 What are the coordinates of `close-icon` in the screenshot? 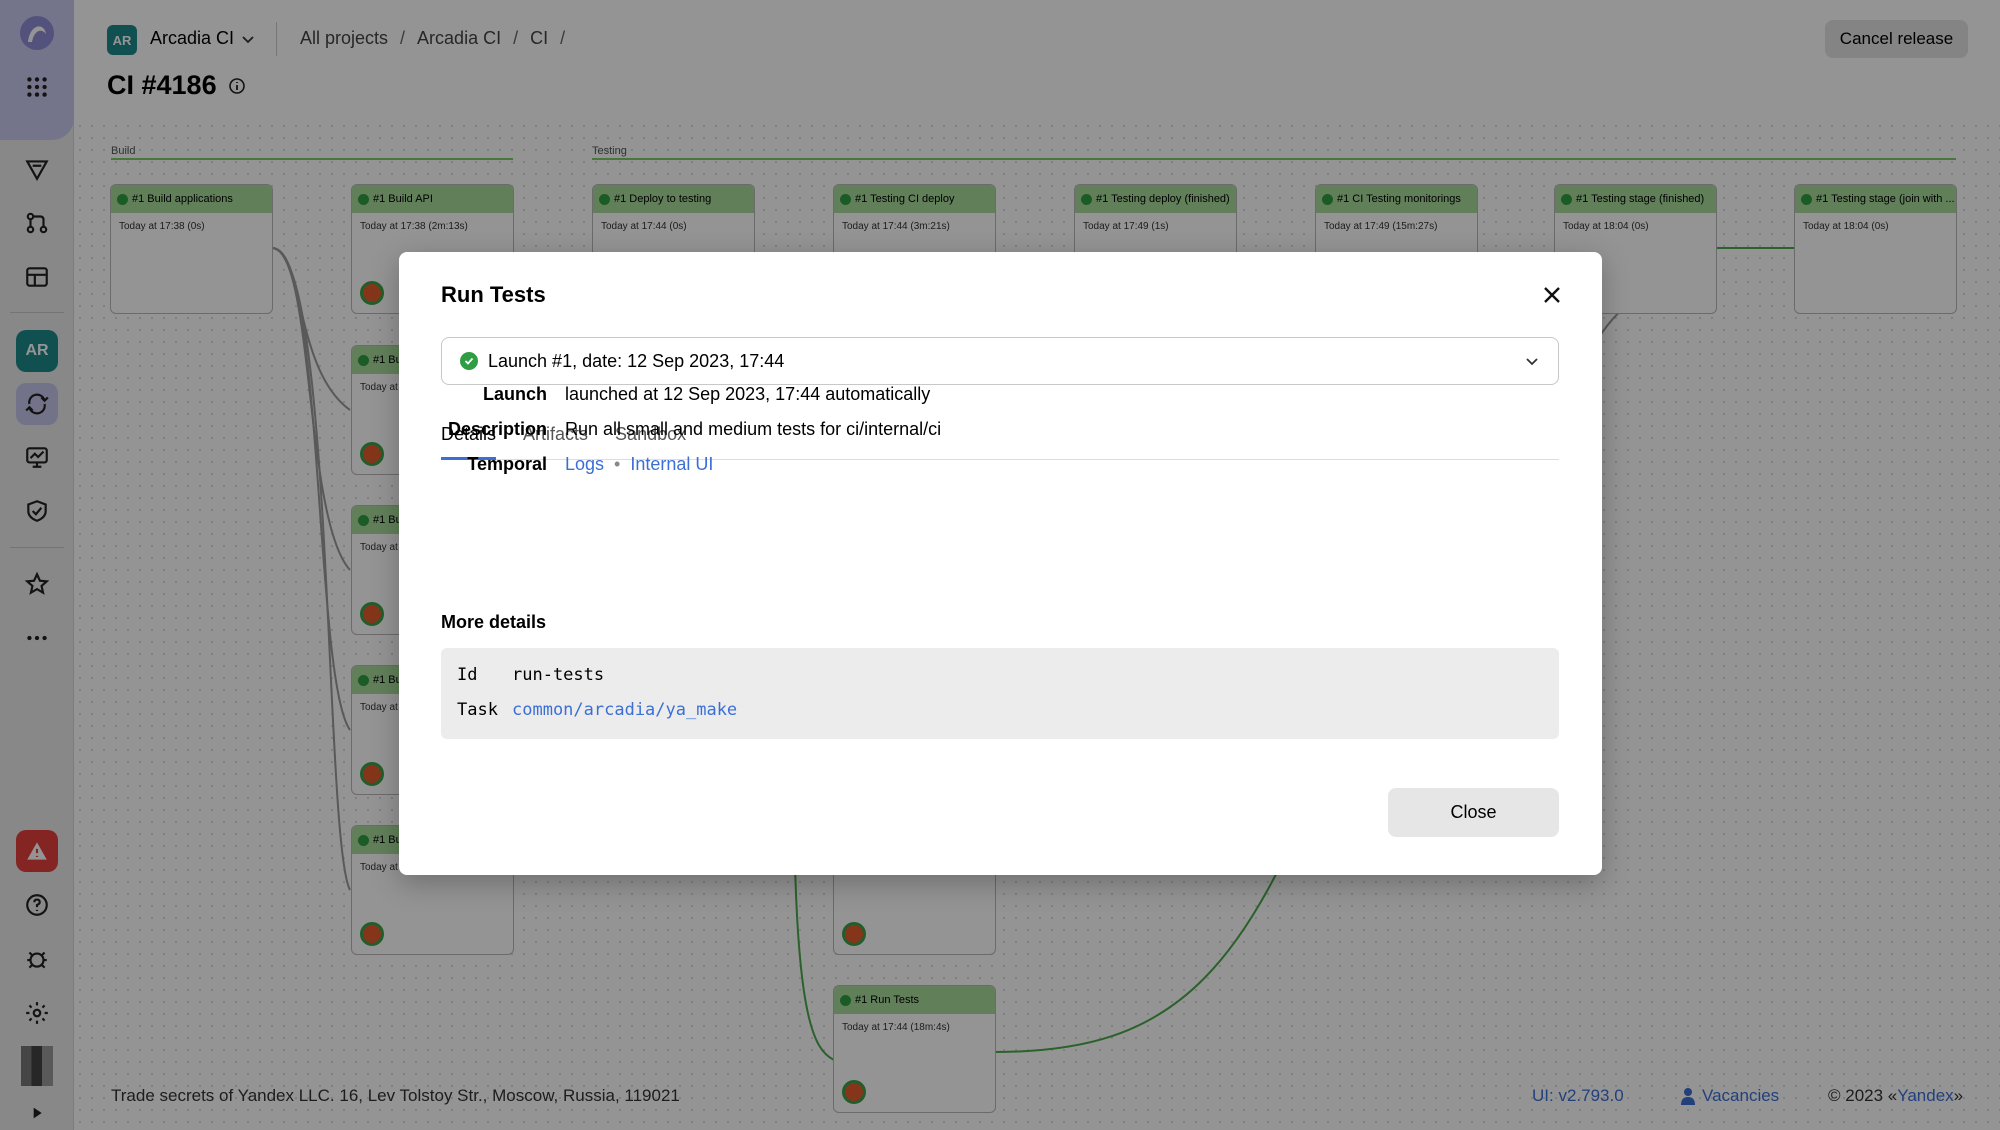 It's located at (1552, 295).